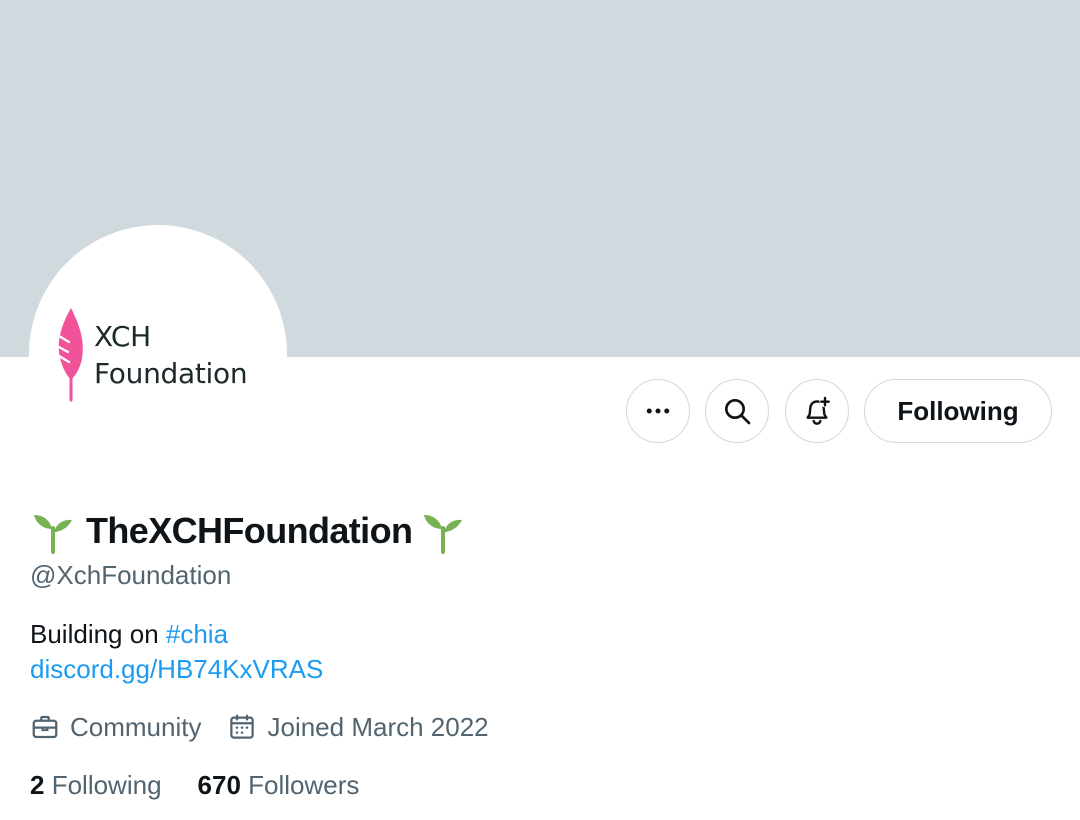 The height and width of the screenshot is (820, 1080). Describe the element at coordinates (197, 634) in the screenshot. I see `hashtag-link: #chia` at that location.